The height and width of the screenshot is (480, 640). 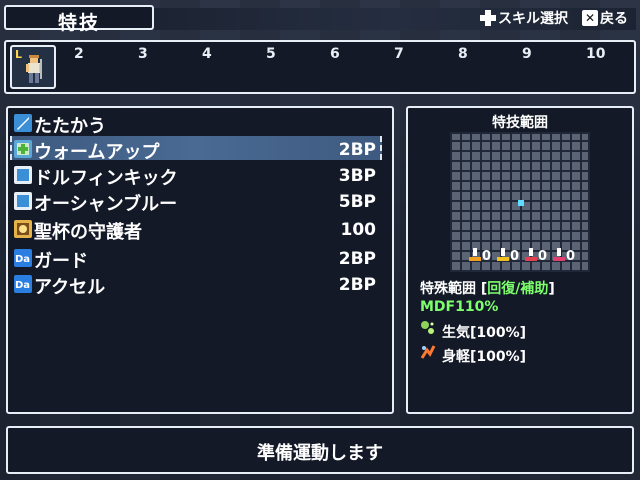 What do you see at coordinates (488, 18) in the screenshot?
I see `dpad-icon` at bounding box center [488, 18].